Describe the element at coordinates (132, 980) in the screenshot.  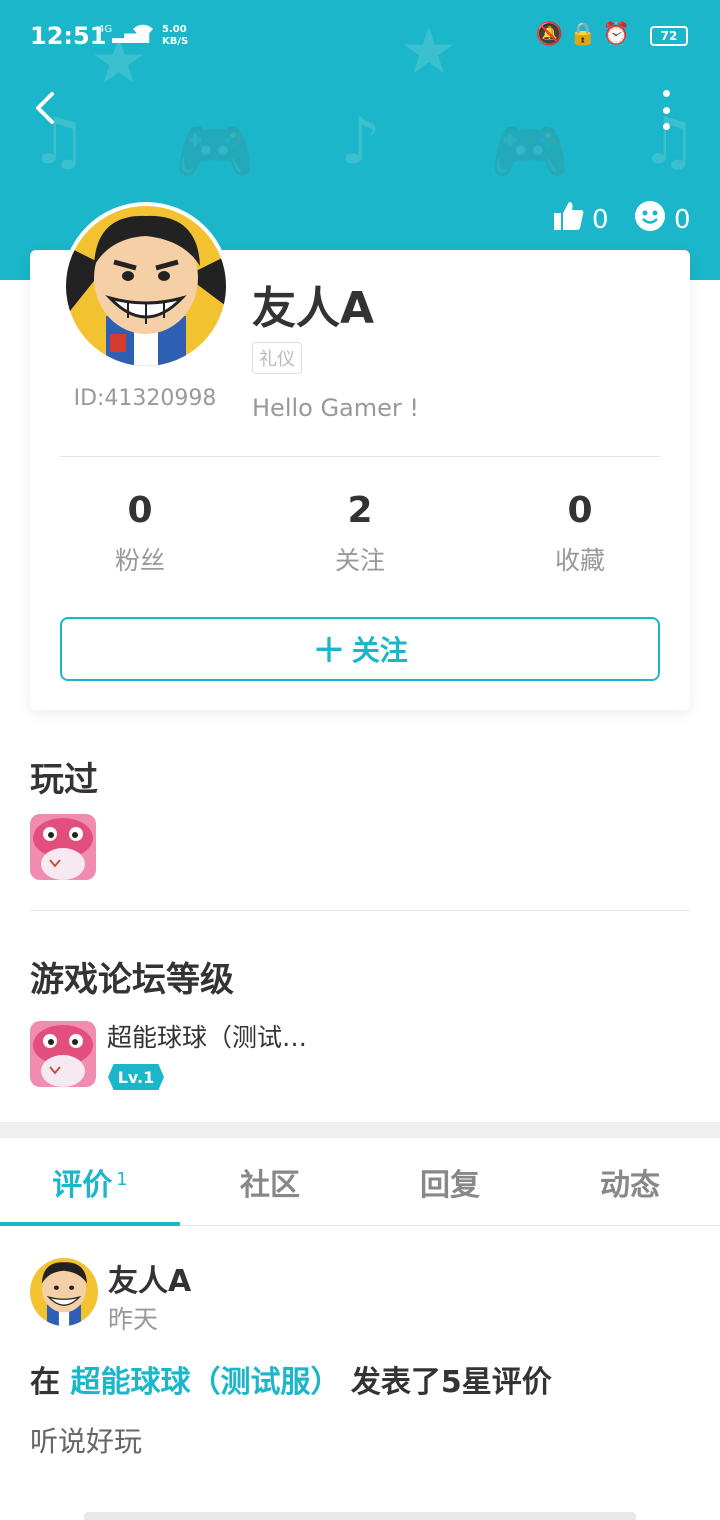
I see `forum-level-section-title: 游戏论坛等级` at that location.